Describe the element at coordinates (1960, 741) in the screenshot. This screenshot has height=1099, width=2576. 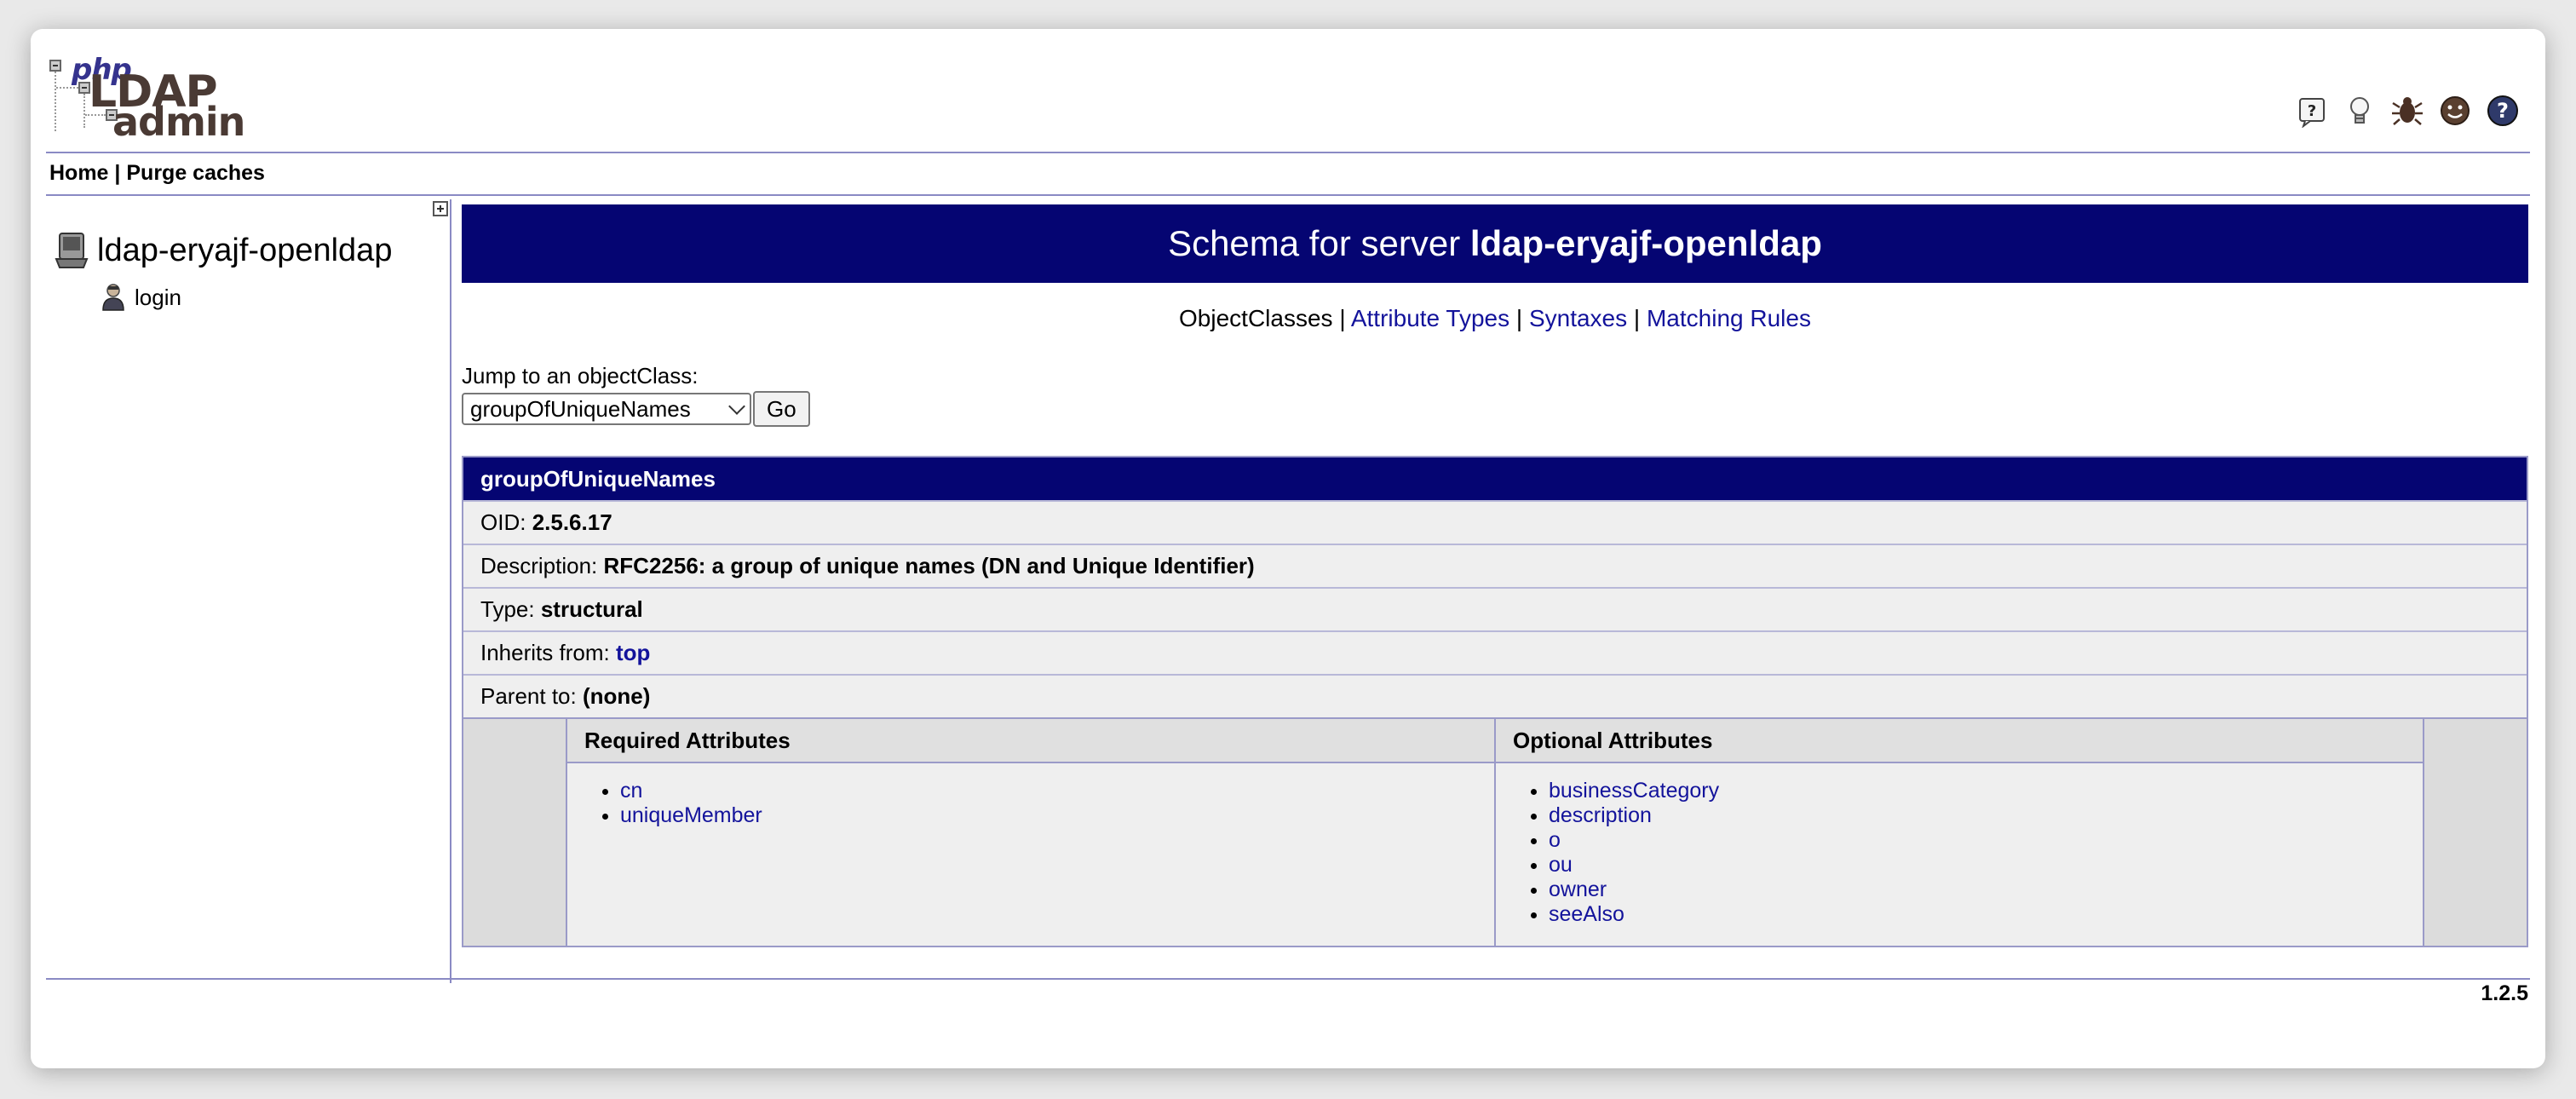
I see `optional-attributes-header: Optional Attributes` at that location.